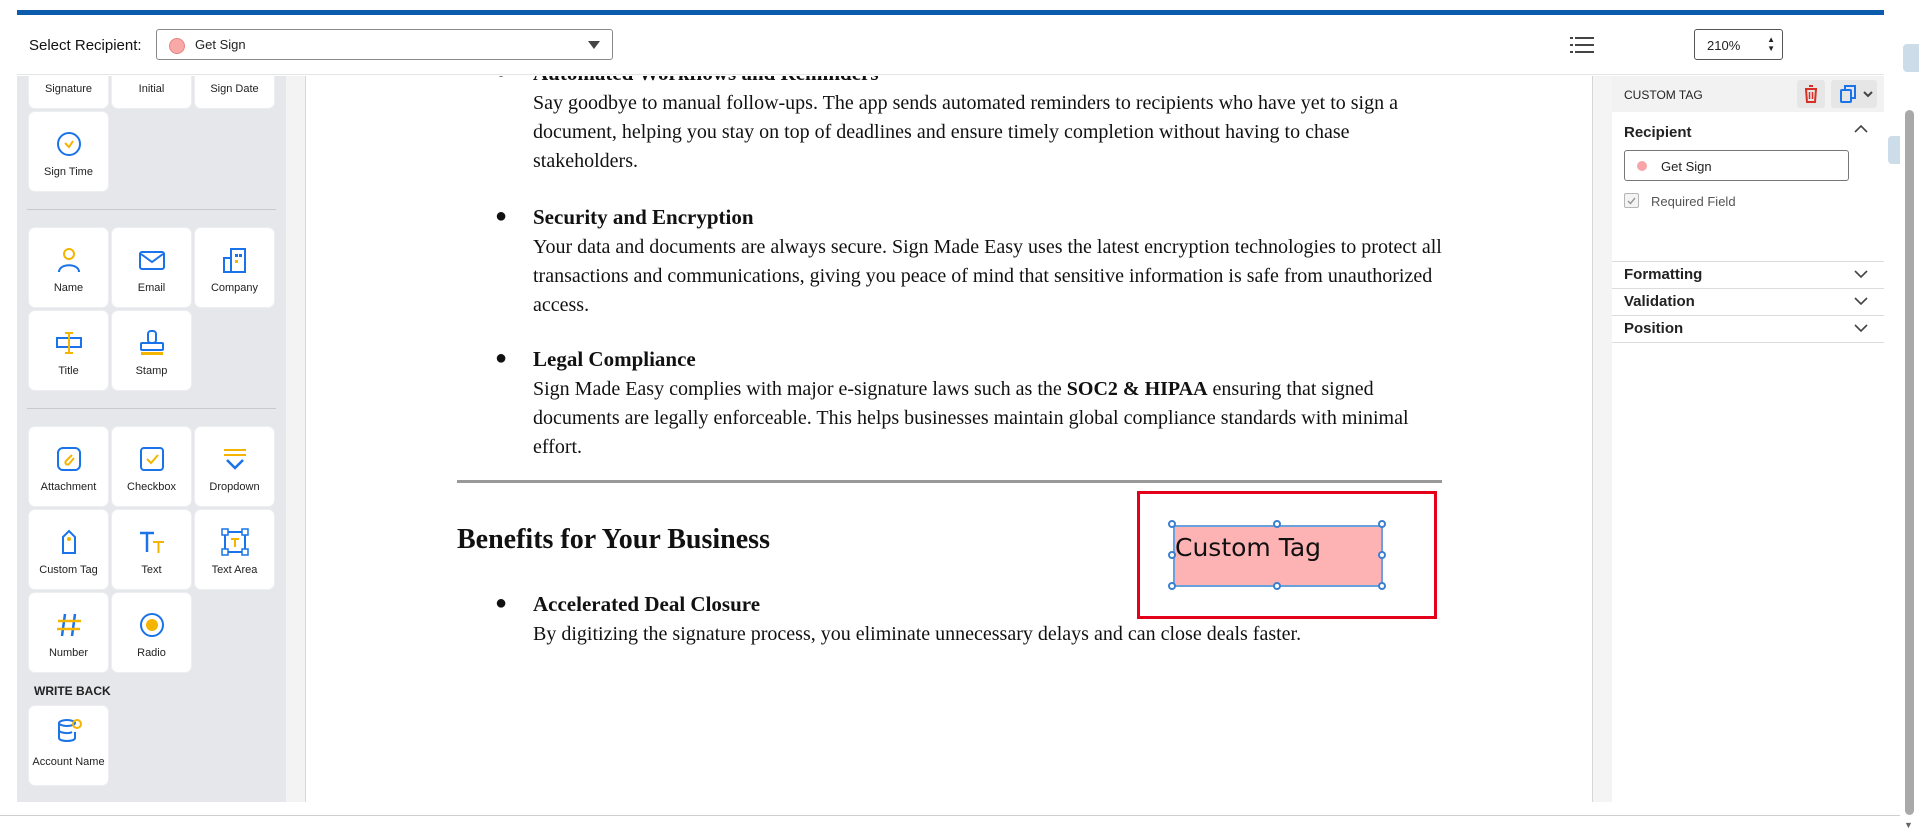 The image size is (1919, 837). Describe the element at coordinates (68, 288) in the screenshot. I see `field-label: Name` at that location.